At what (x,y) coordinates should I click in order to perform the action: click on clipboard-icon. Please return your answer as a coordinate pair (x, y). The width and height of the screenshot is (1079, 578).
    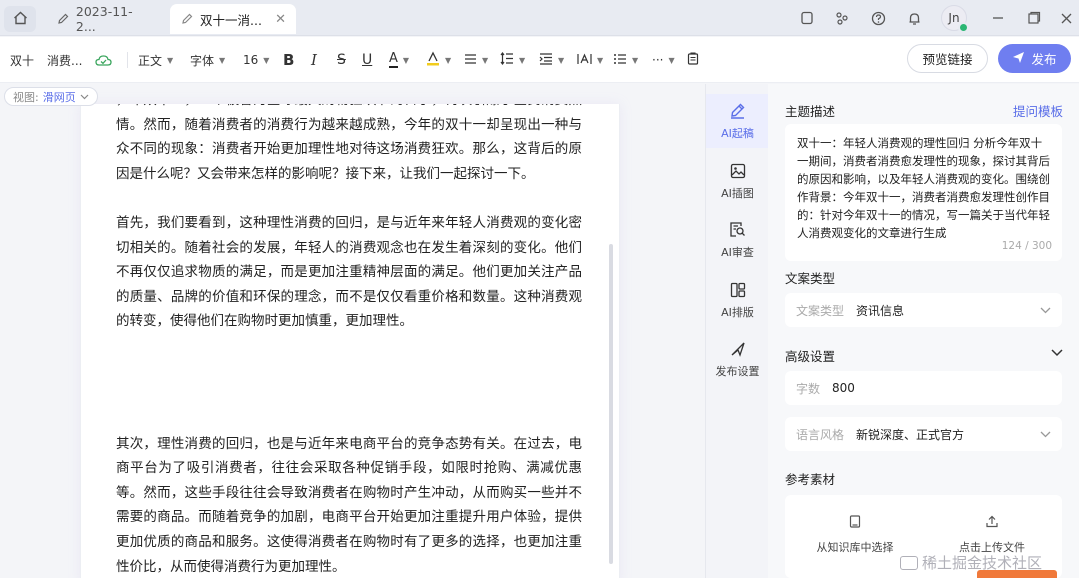
    Looking at the image, I should click on (693, 60).